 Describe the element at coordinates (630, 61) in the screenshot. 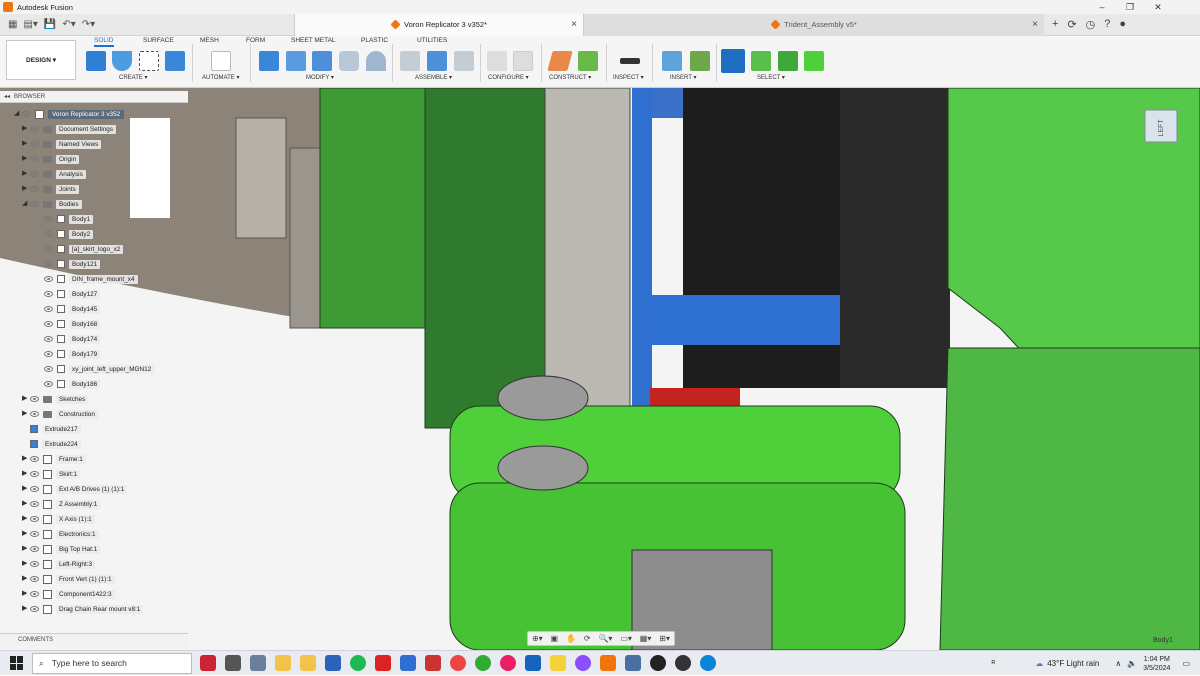

I see `measure-icon` at that location.